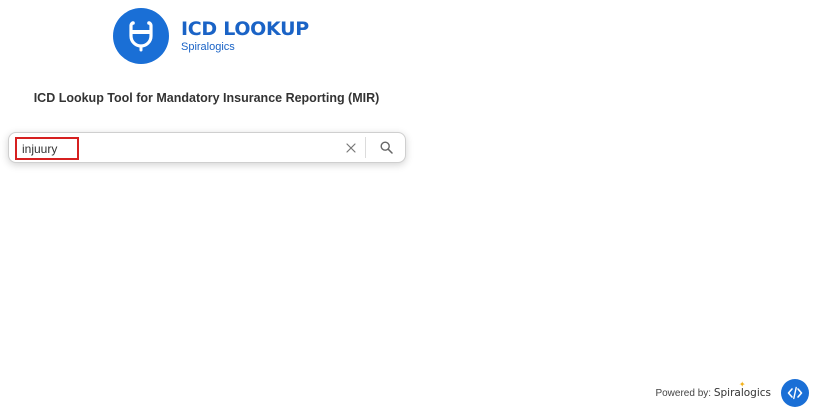  What do you see at coordinates (742, 384) in the screenshot?
I see `spark-icon: ✦` at bounding box center [742, 384].